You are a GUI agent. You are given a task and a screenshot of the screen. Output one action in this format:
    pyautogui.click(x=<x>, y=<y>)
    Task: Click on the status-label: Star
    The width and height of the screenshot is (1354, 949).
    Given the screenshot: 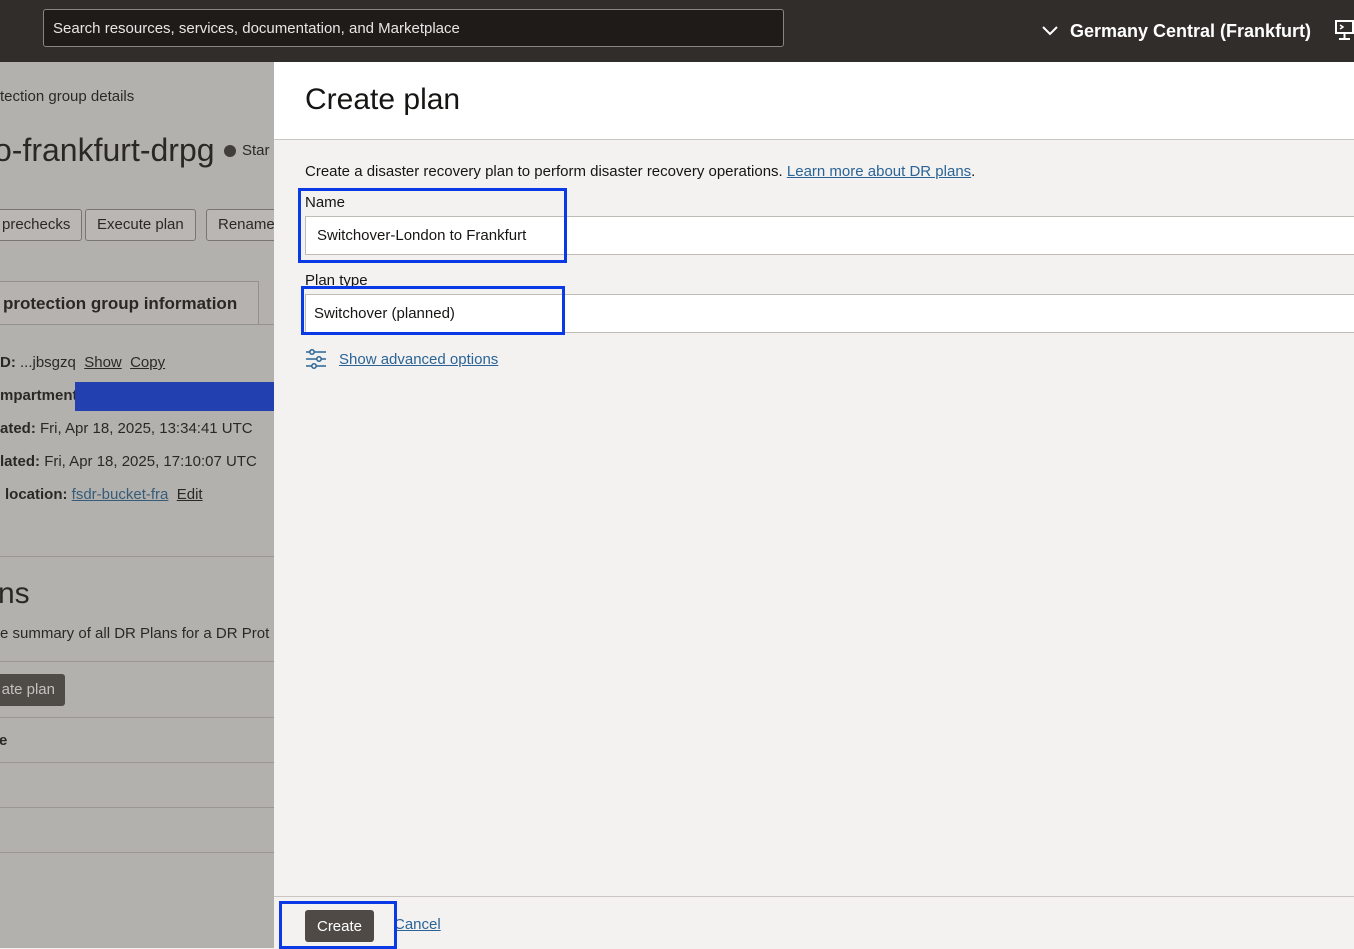 What is the action you would take?
    pyautogui.click(x=256, y=150)
    